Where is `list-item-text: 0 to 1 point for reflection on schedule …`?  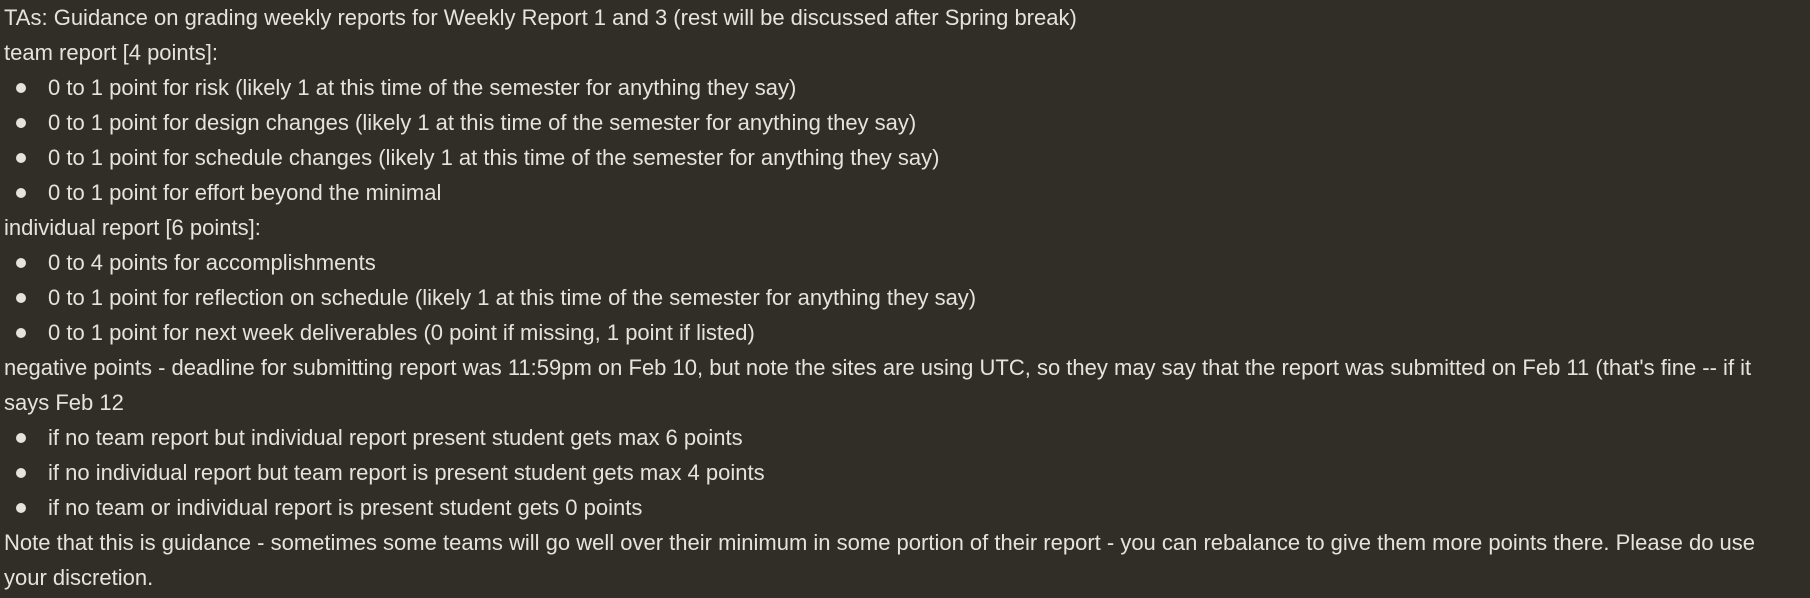
list-item-text: 0 to 1 point for reflection on schedule … is located at coordinates (512, 297).